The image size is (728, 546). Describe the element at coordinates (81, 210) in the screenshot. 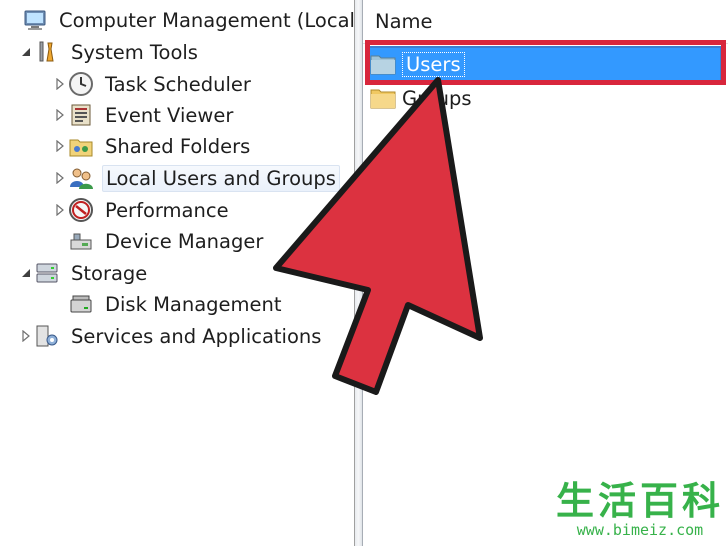

I see `performance-icon` at that location.